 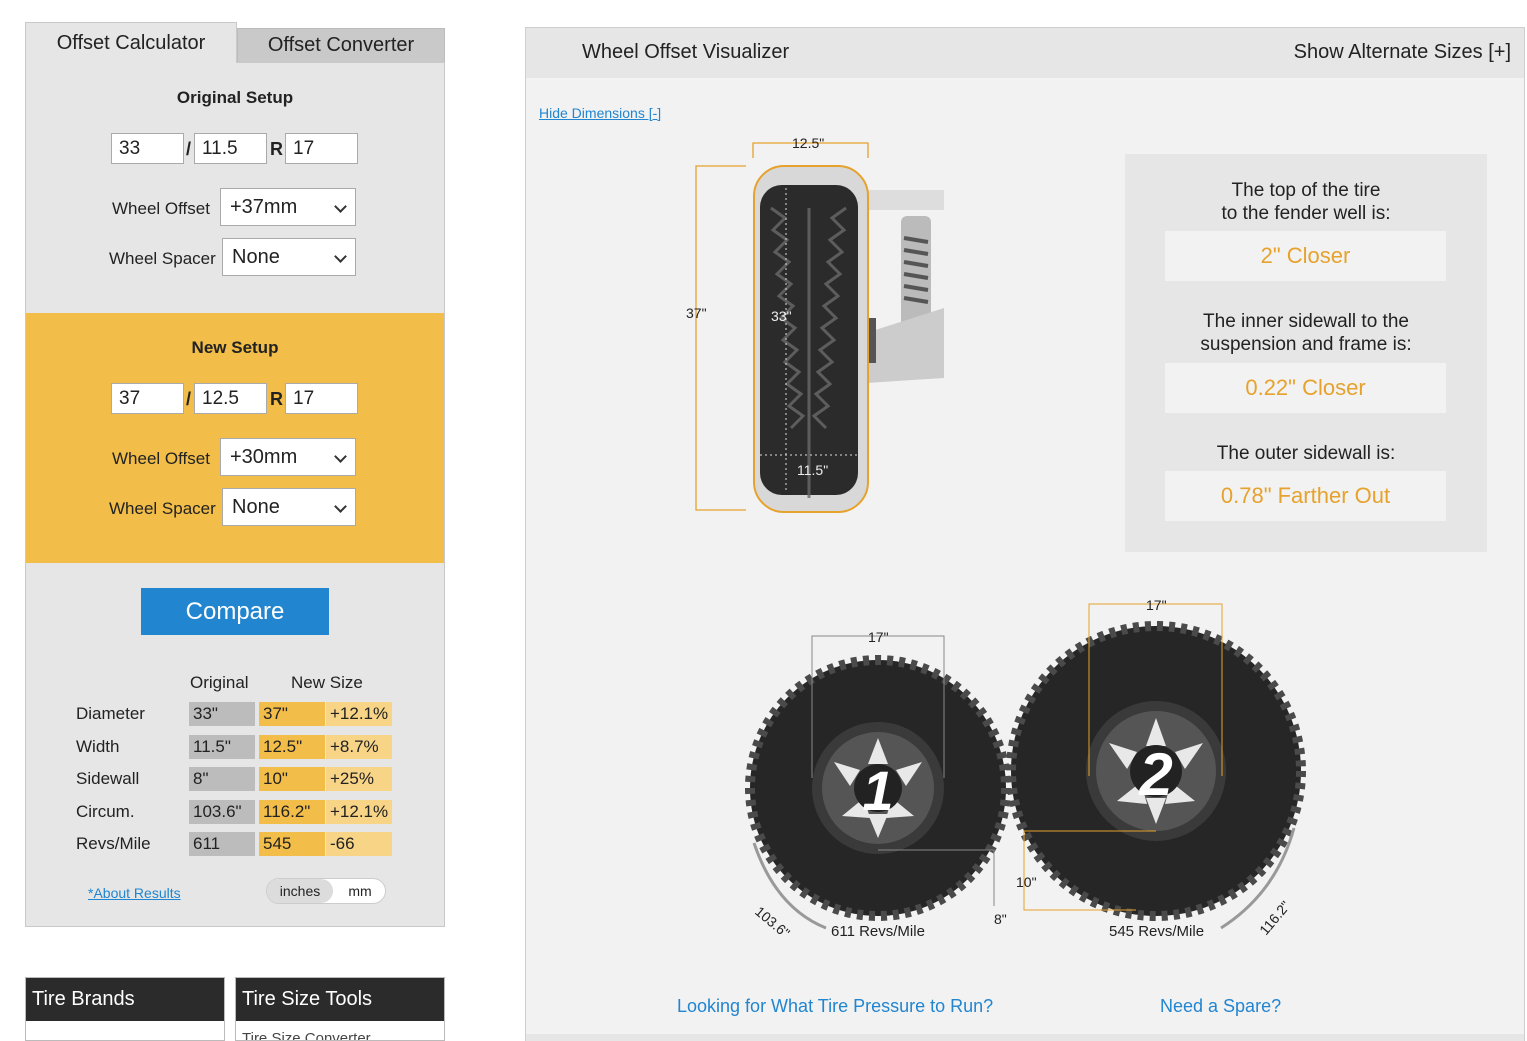 What do you see at coordinates (256, 257) in the screenshot?
I see `original-spacer-value: None` at bounding box center [256, 257].